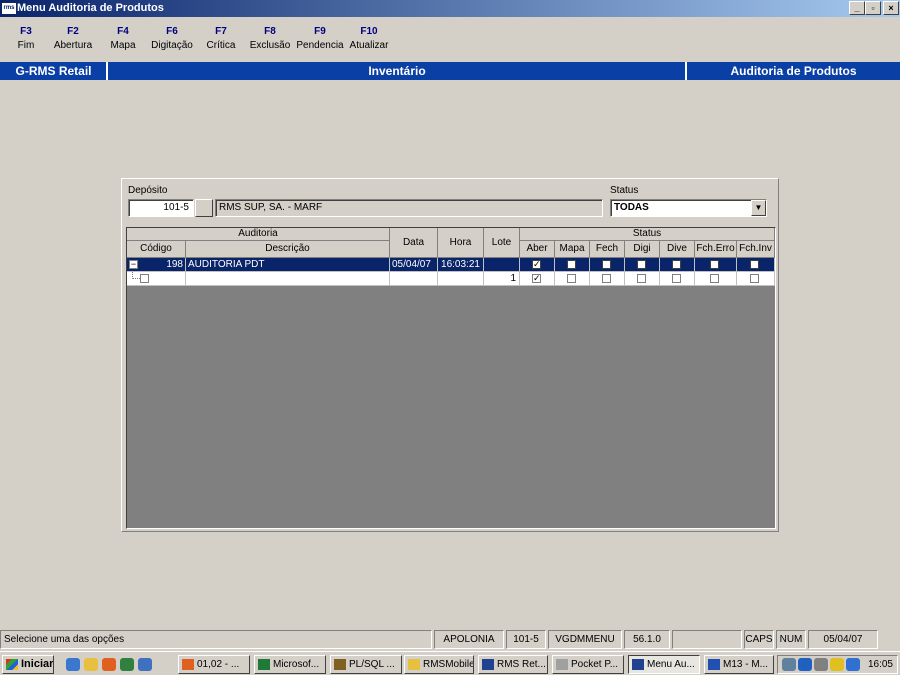 The height and width of the screenshot is (675, 900). What do you see at coordinates (880, 664) in the screenshot?
I see `clock: 16:05` at bounding box center [880, 664].